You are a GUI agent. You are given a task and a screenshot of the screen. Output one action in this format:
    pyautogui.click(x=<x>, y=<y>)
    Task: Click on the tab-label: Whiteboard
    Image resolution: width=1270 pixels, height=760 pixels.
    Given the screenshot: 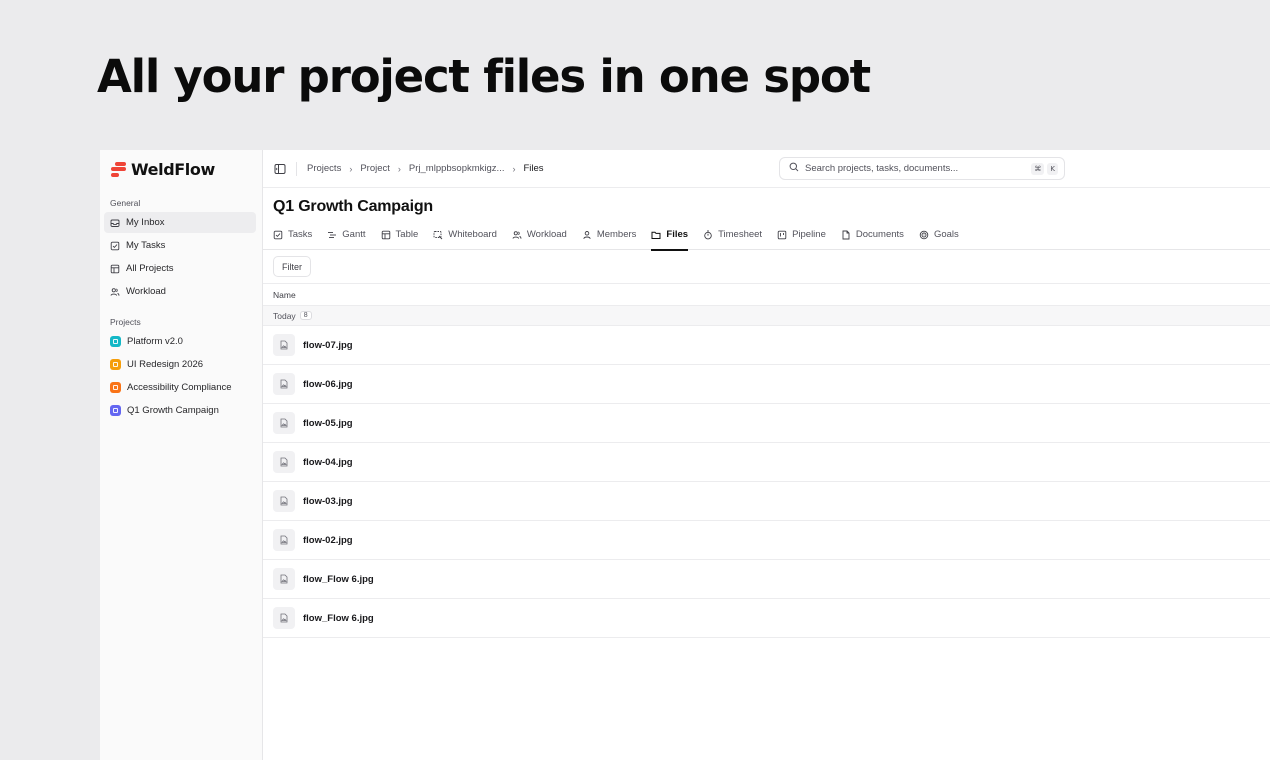 What is the action you would take?
    pyautogui.click(x=472, y=234)
    